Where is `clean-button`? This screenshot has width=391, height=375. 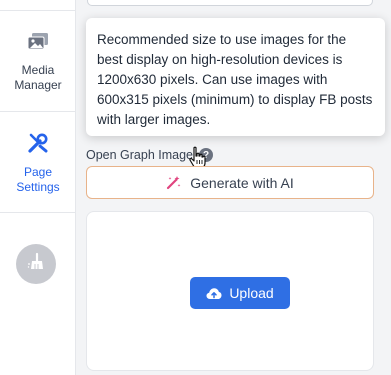
clean-button is located at coordinates (36, 264).